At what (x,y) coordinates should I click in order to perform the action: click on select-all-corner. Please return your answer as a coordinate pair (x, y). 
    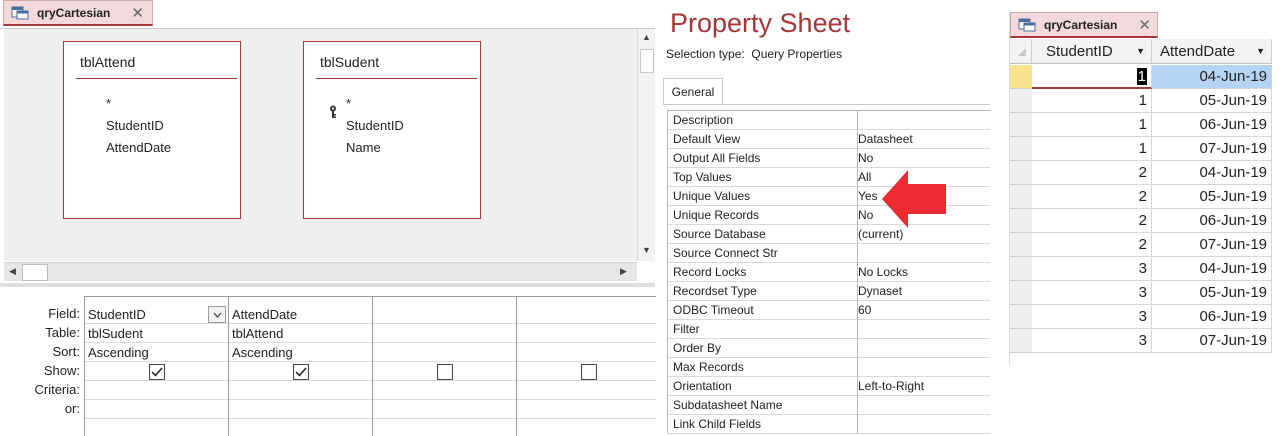
    Looking at the image, I should click on (1021, 51).